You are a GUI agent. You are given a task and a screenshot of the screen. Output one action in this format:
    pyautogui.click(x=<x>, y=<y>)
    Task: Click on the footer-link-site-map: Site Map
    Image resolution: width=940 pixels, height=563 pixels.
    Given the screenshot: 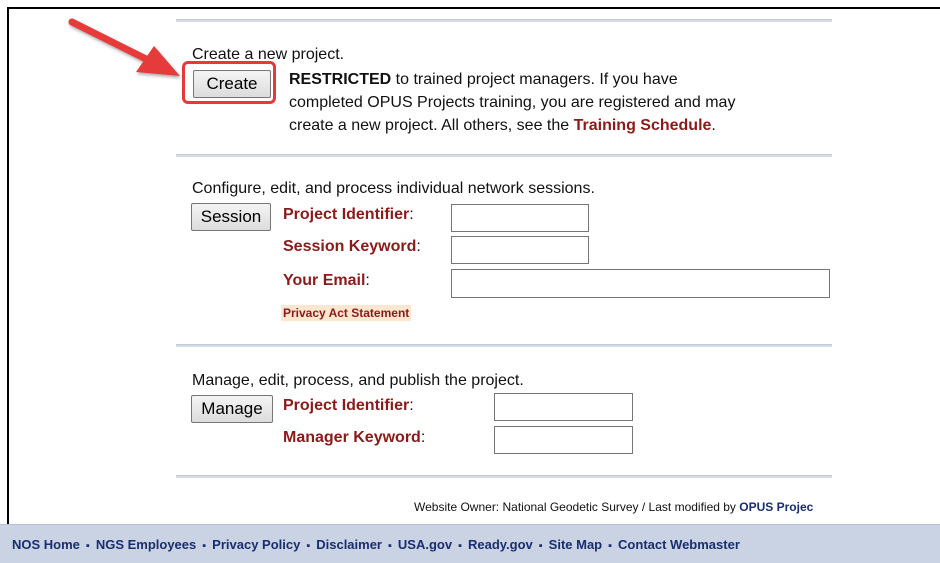 What is the action you would take?
    pyautogui.click(x=575, y=544)
    